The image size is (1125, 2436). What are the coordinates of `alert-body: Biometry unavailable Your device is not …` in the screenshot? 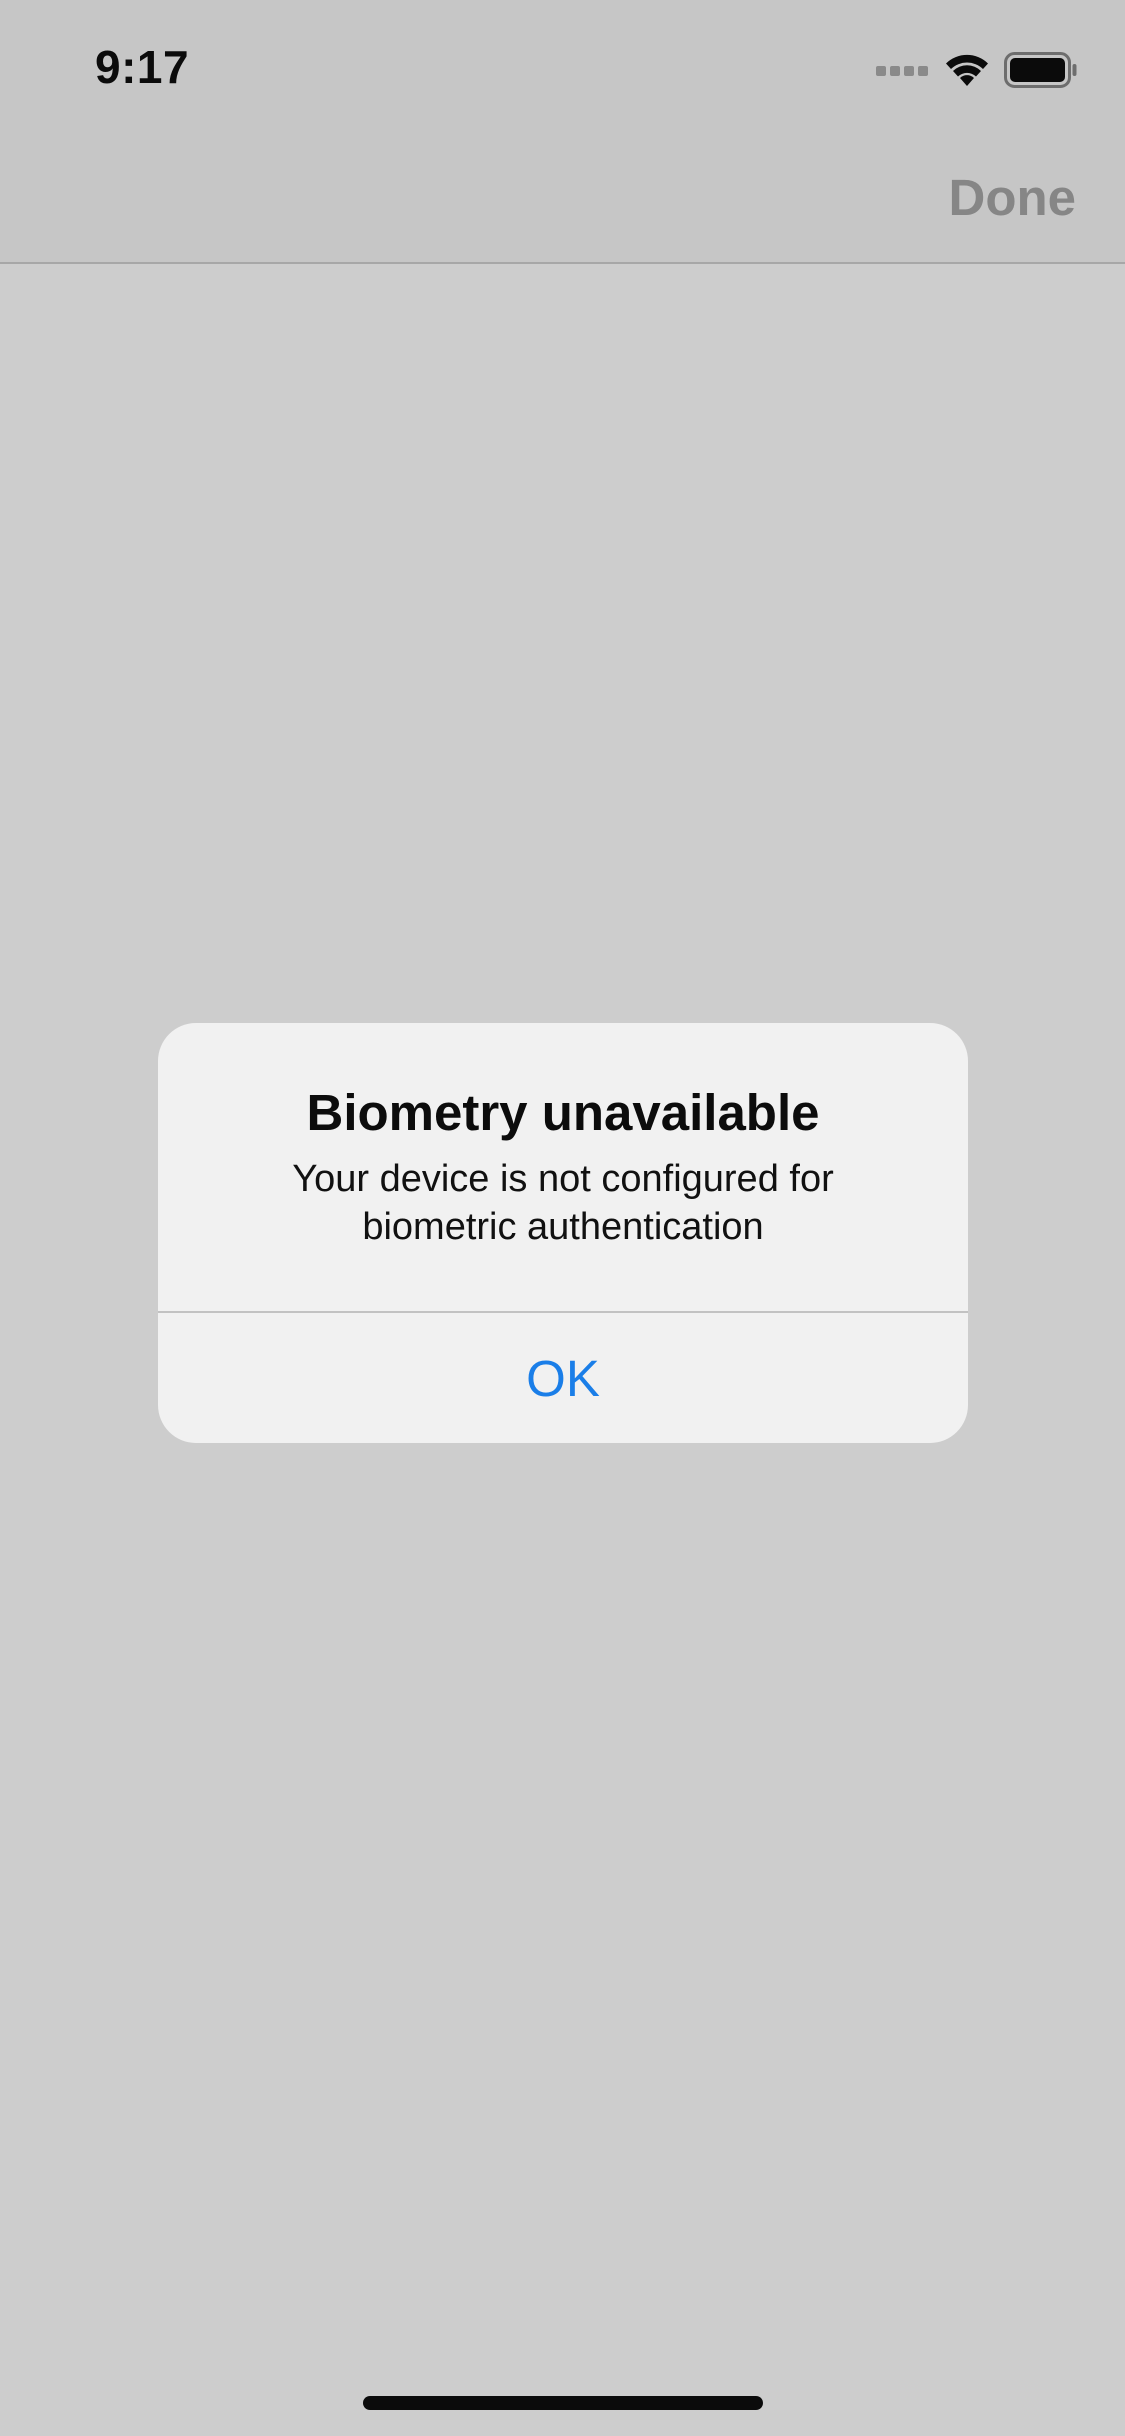 It's located at (563, 1167).